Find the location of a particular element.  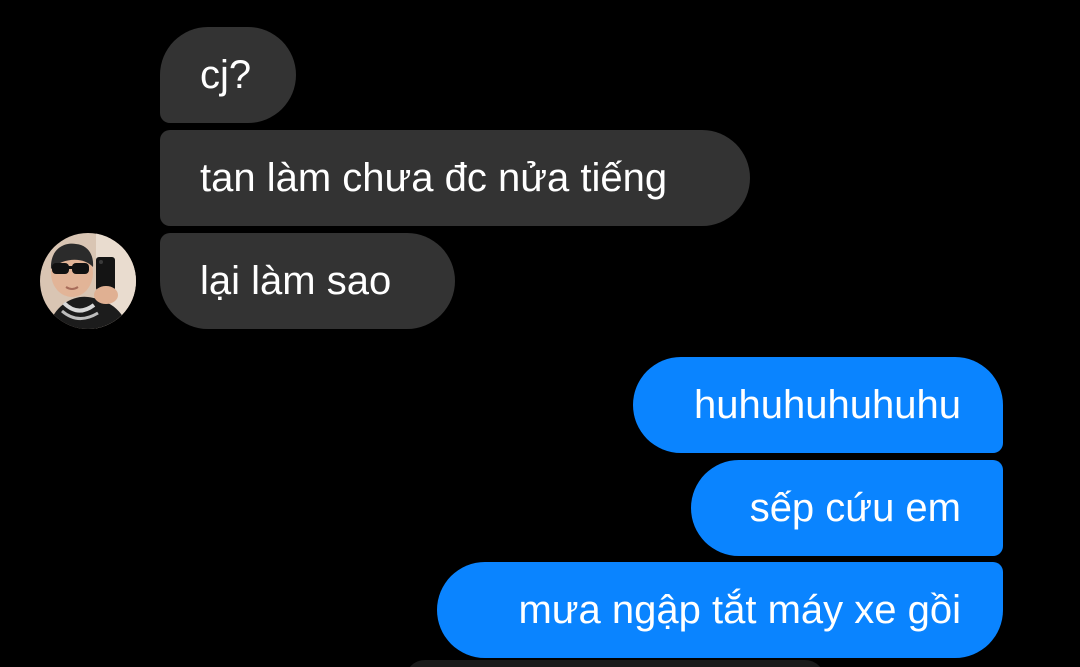

incoming-message-bubble: lại làm sao is located at coordinates (307, 281).